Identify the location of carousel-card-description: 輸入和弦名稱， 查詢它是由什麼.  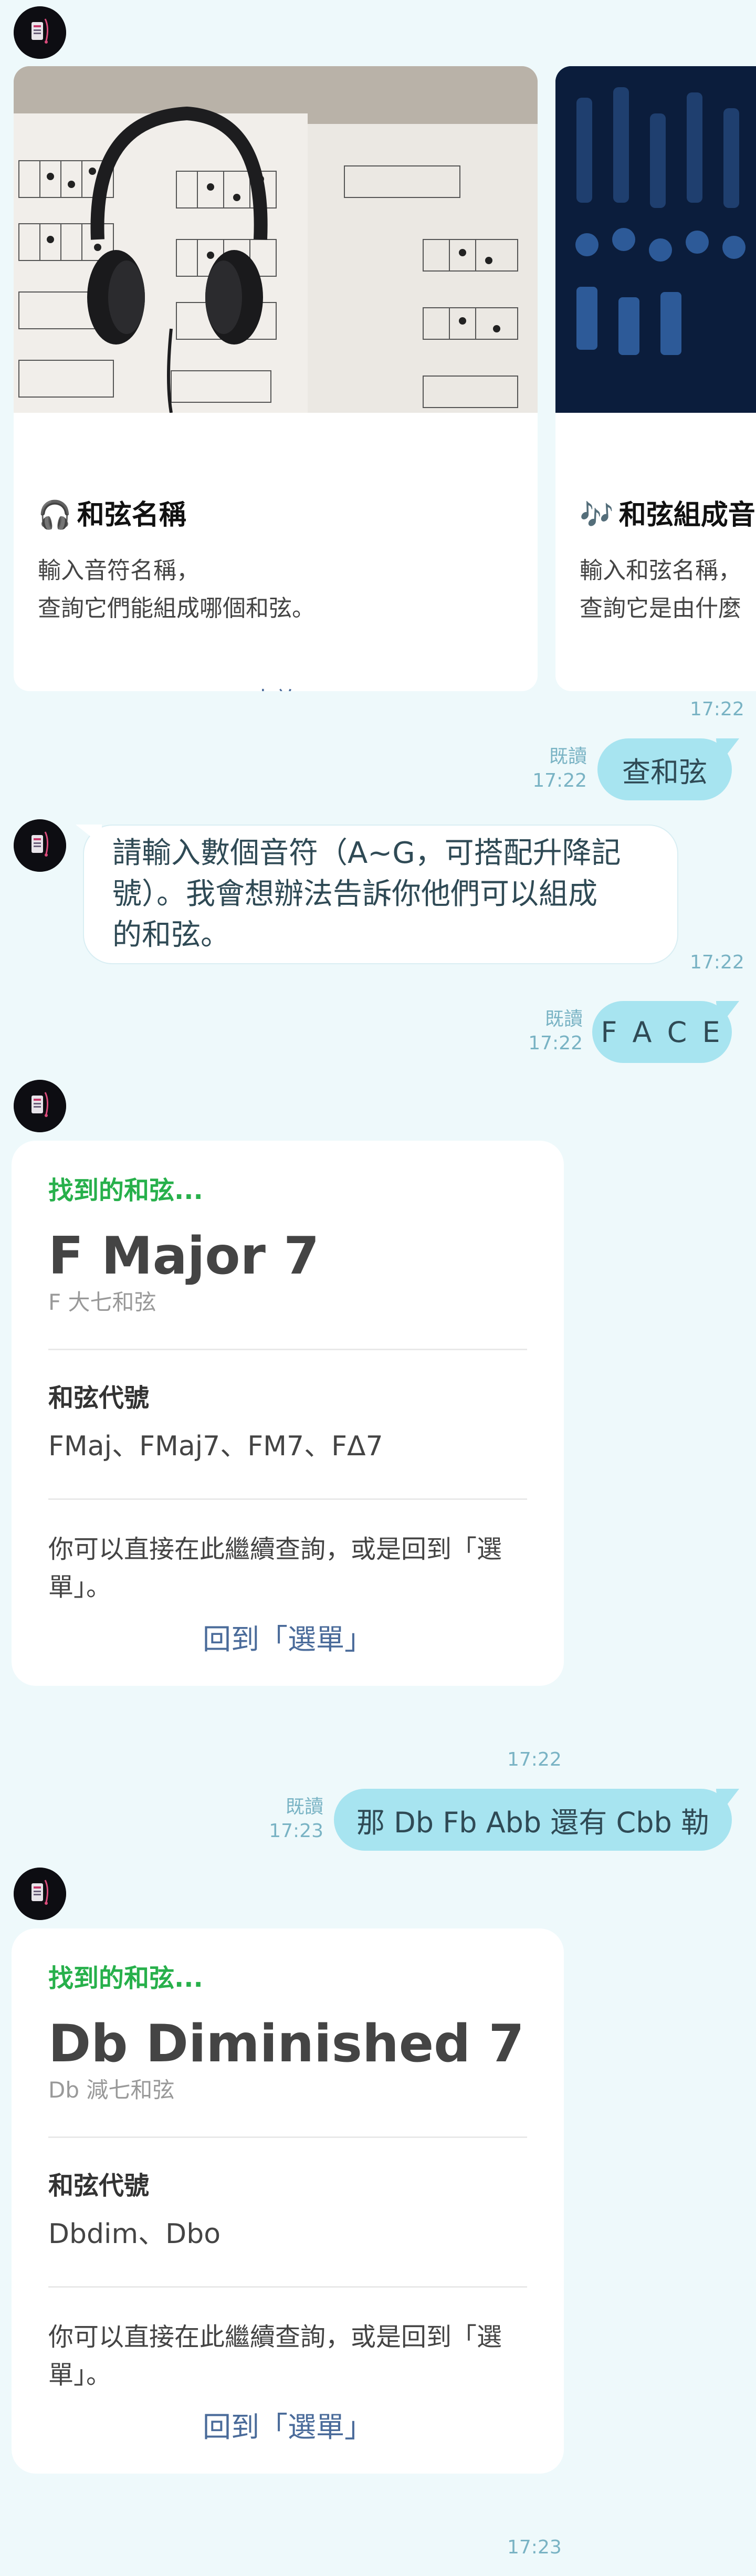
(660, 589).